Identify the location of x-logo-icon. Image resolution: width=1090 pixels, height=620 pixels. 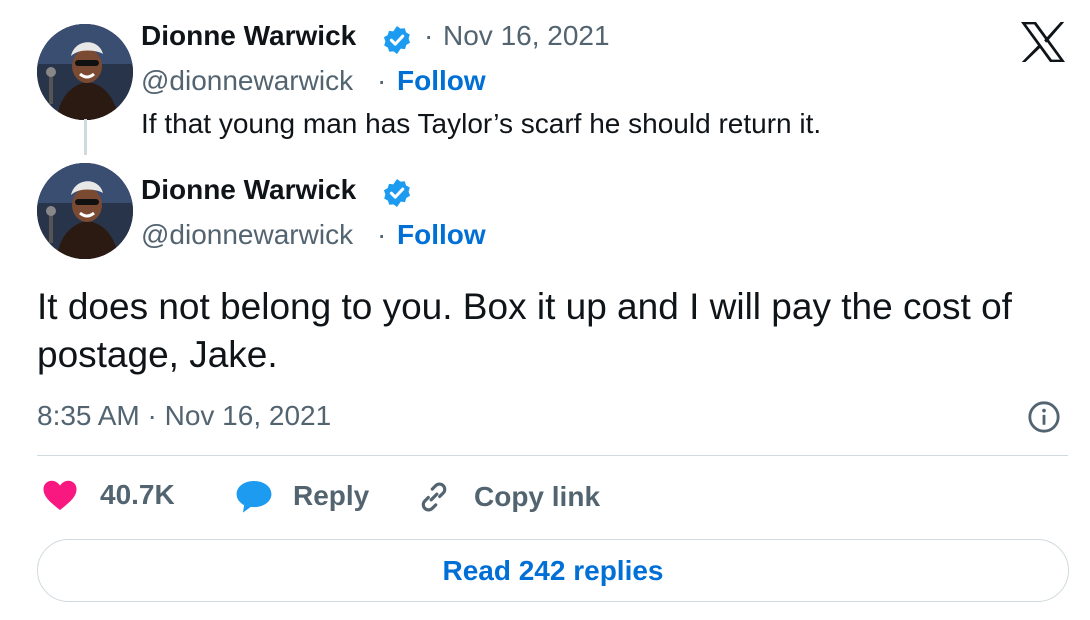
(1043, 42).